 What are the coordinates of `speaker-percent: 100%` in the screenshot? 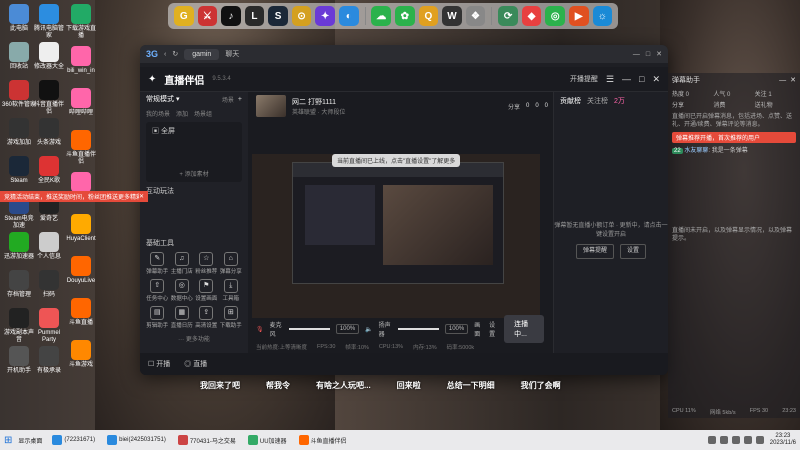 It's located at (456, 329).